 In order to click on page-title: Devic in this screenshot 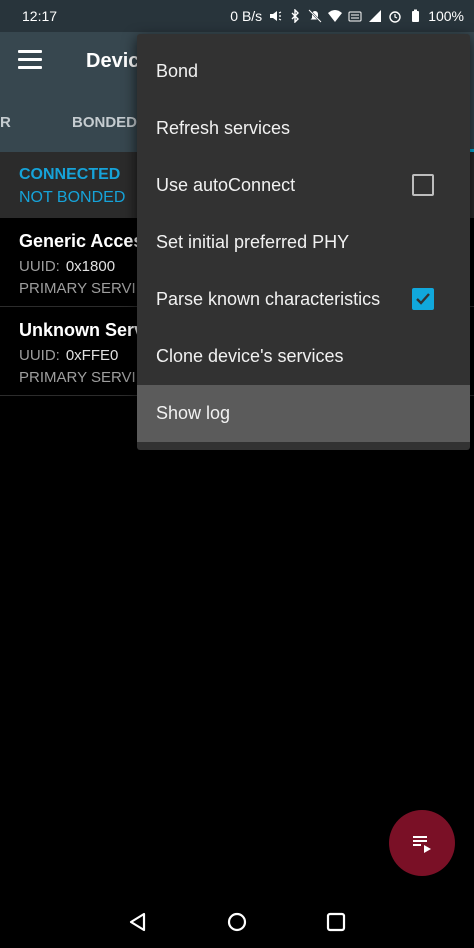, I will do `click(113, 61)`.